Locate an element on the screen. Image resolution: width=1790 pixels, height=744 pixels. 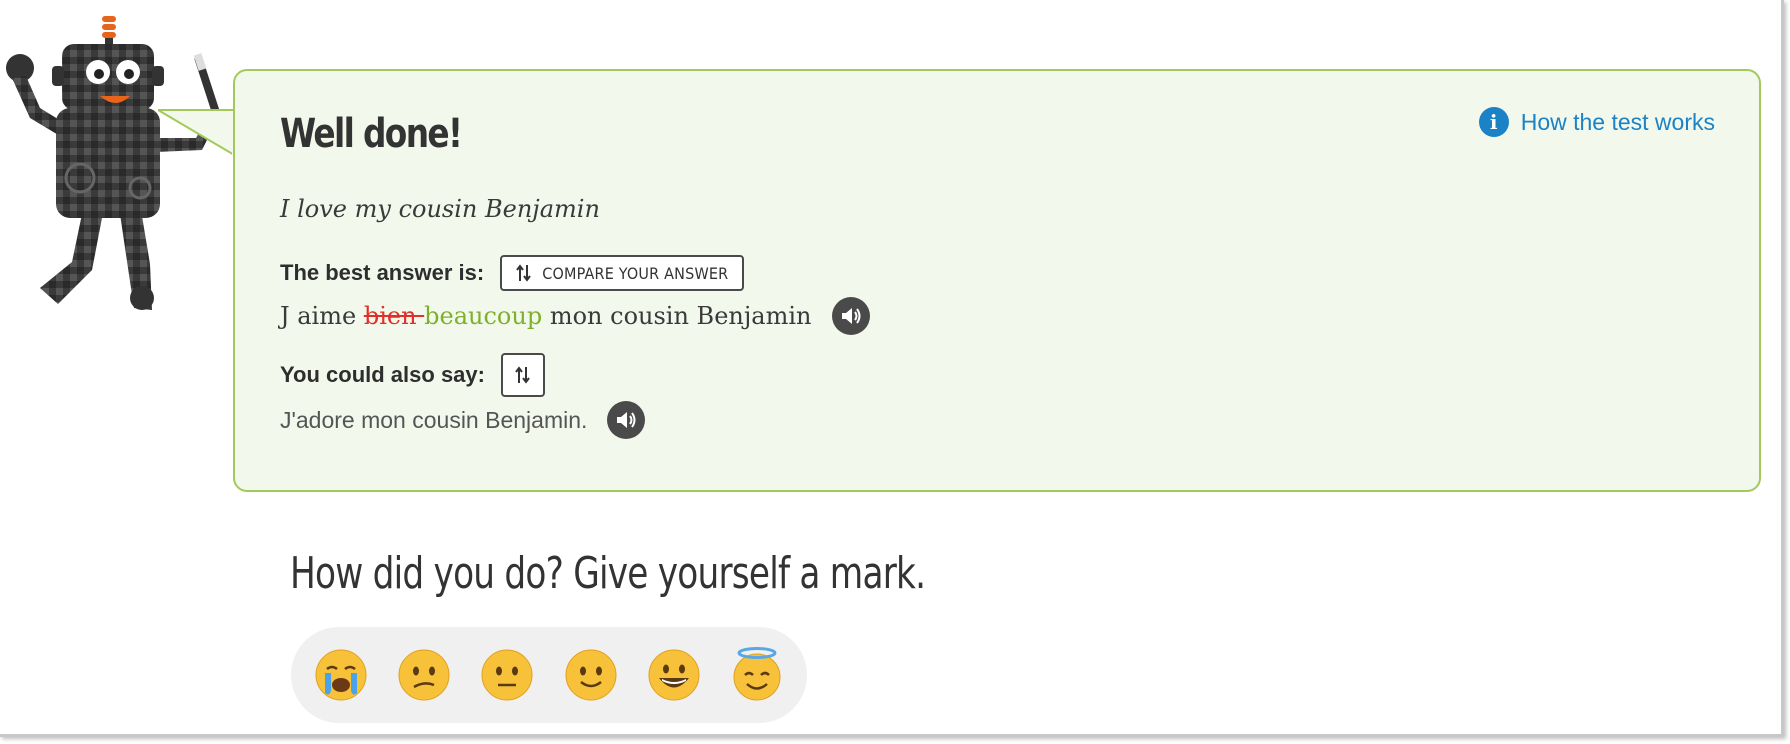
alternative-text: J'adore mon cousin Benjamin. is located at coordinates (434, 419).